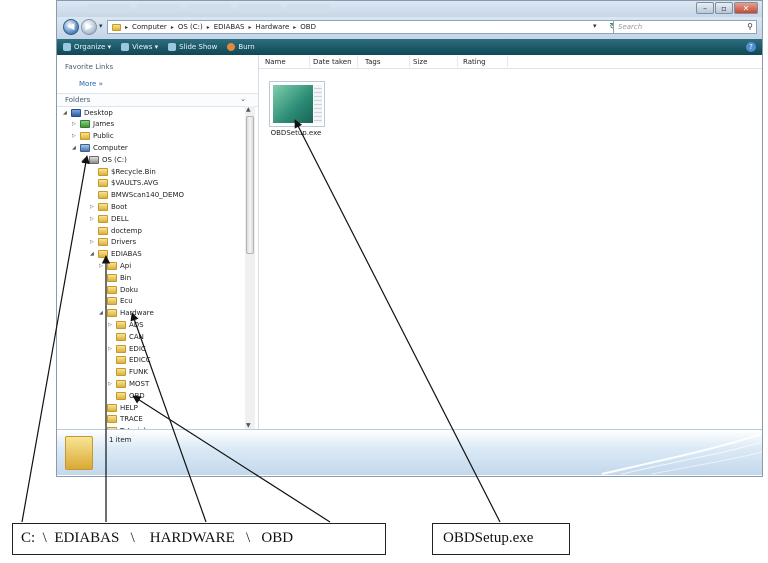  Describe the element at coordinates (420, 62) in the screenshot. I see `column-header-item: Size` at that location.